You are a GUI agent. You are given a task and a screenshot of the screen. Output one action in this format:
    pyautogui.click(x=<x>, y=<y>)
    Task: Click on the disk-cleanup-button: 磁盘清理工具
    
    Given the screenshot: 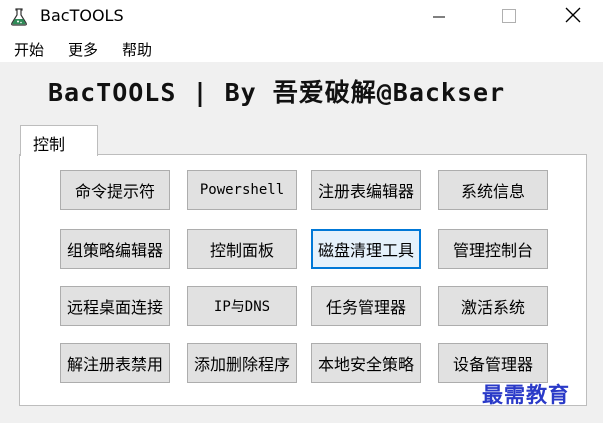 What is the action you would take?
    pyautogui.click(x=366, y=249)
    